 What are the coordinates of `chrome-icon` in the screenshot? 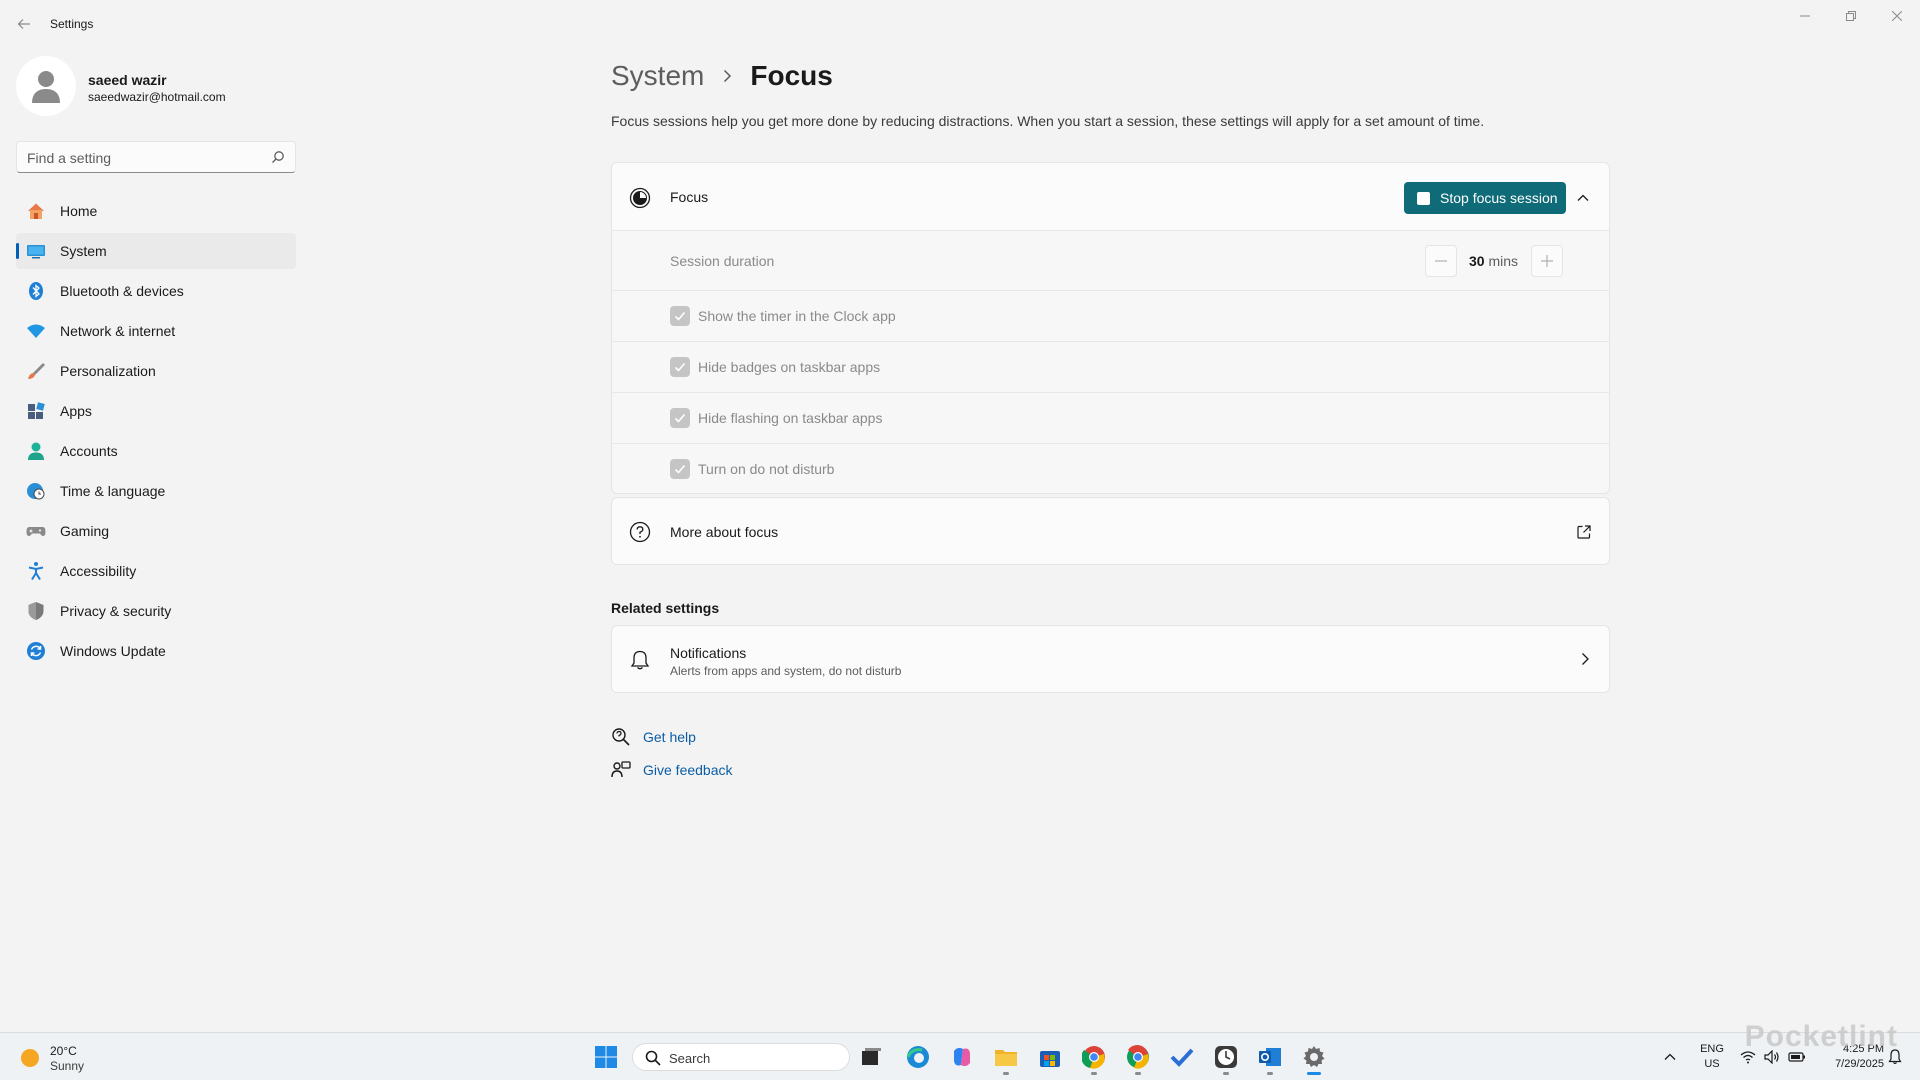 It's located at (1094, 1059).